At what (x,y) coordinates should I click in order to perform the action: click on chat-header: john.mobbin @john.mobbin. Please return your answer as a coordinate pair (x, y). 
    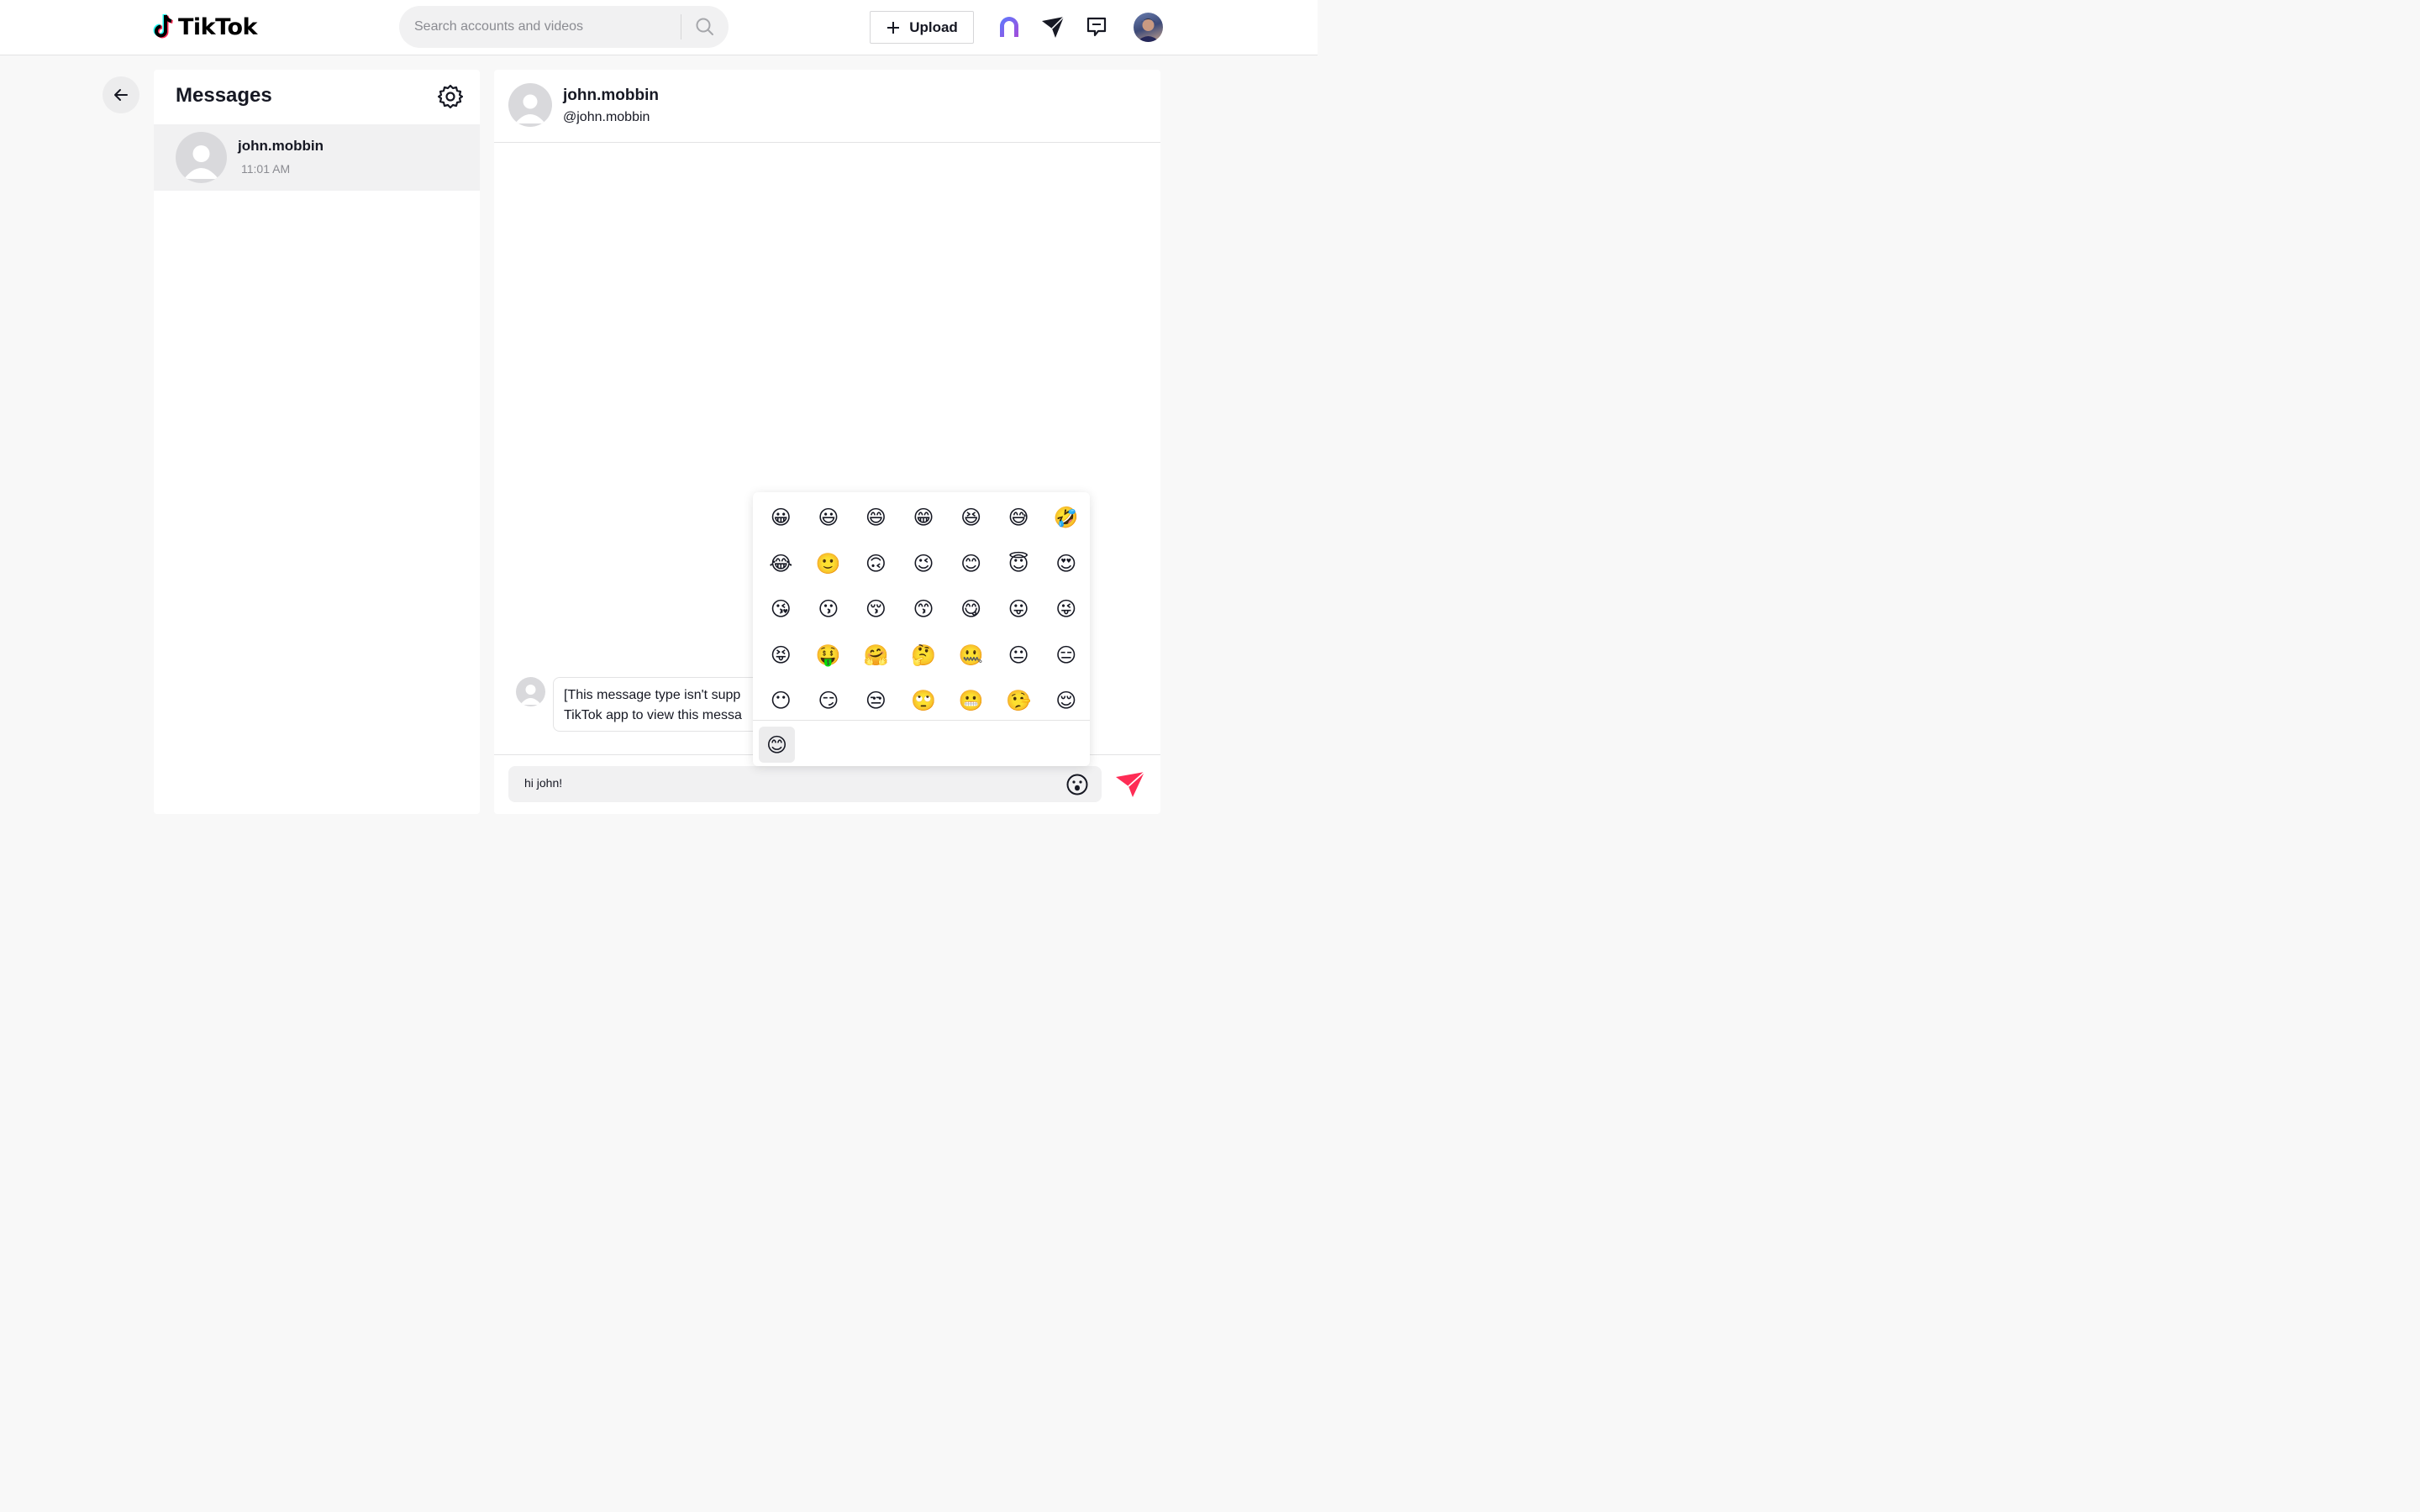
    Looking at the image, I should click on (827, 106).